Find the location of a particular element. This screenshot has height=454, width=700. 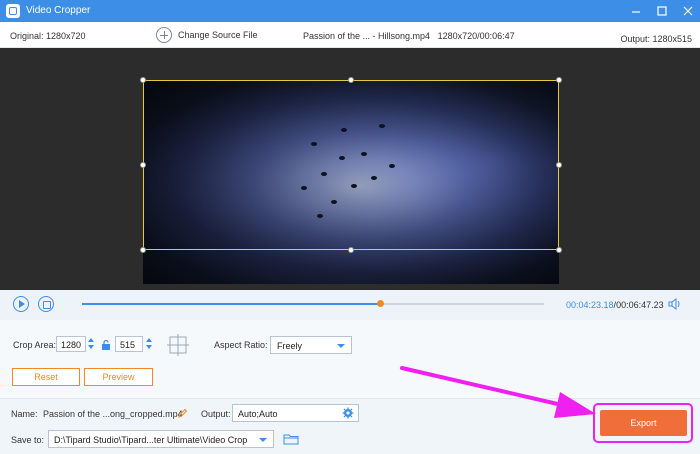

output-format-field: Auto;Auto is located at coordinates (295, 413).